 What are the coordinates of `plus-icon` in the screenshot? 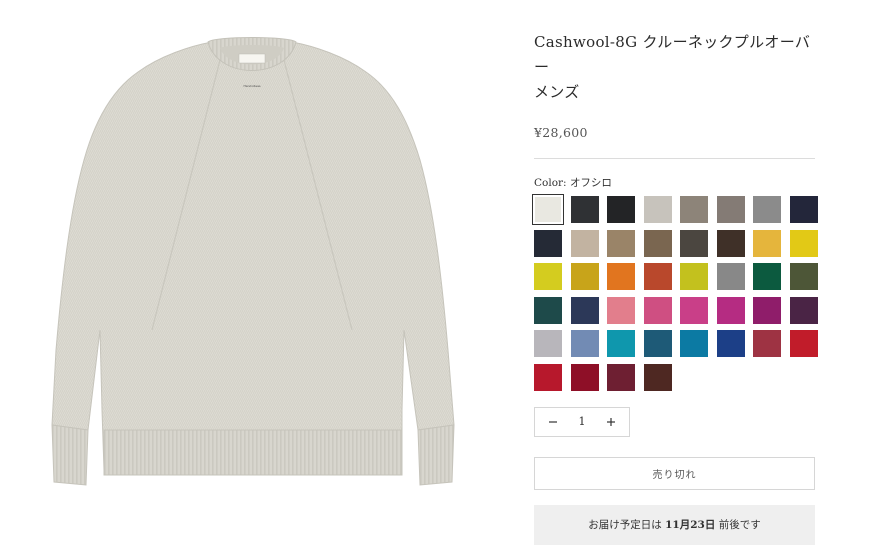 It's located at (611, 421).